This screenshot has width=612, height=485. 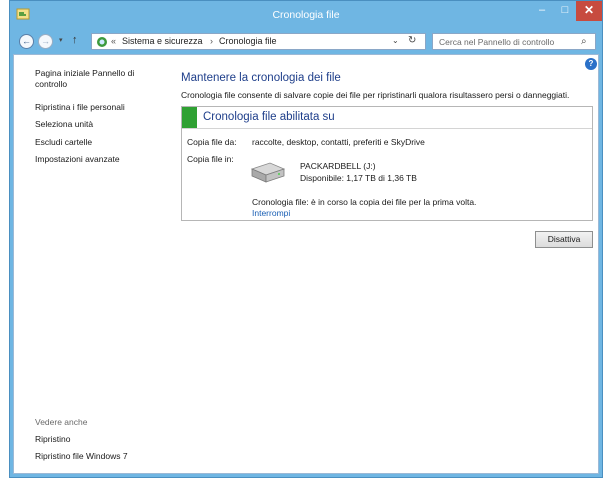 I want to click on search-icon: ⌕, so click(x=584, y=41).